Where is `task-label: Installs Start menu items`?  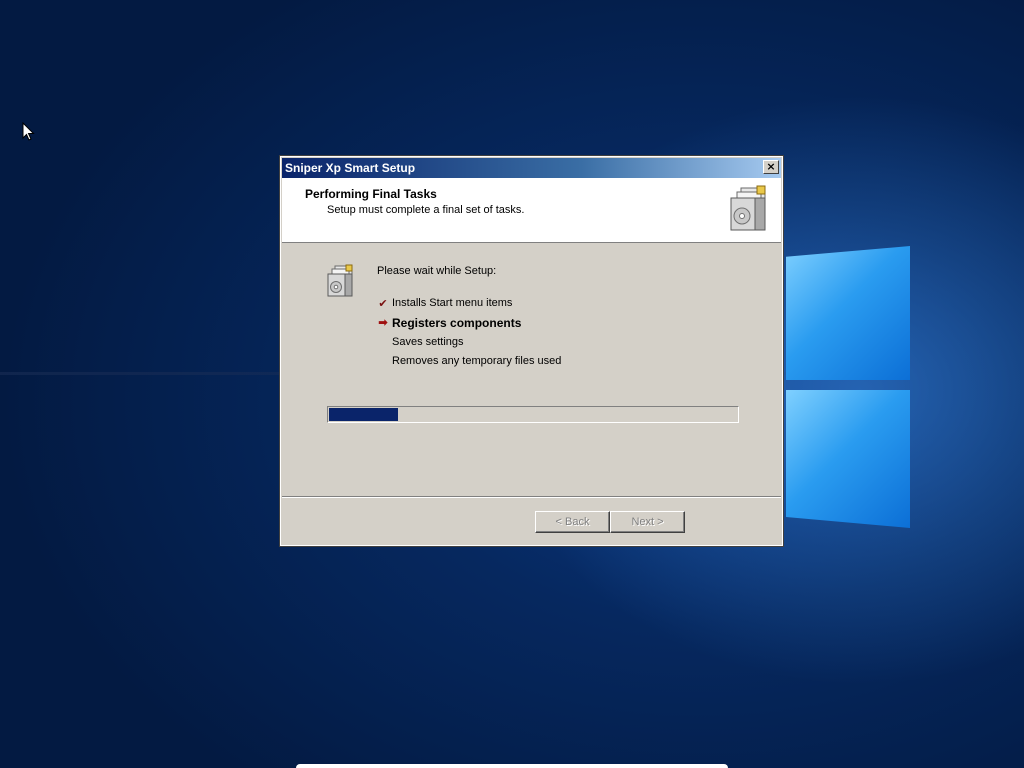 task-label: Installs Start menu items is located at coordinates (452, 303).